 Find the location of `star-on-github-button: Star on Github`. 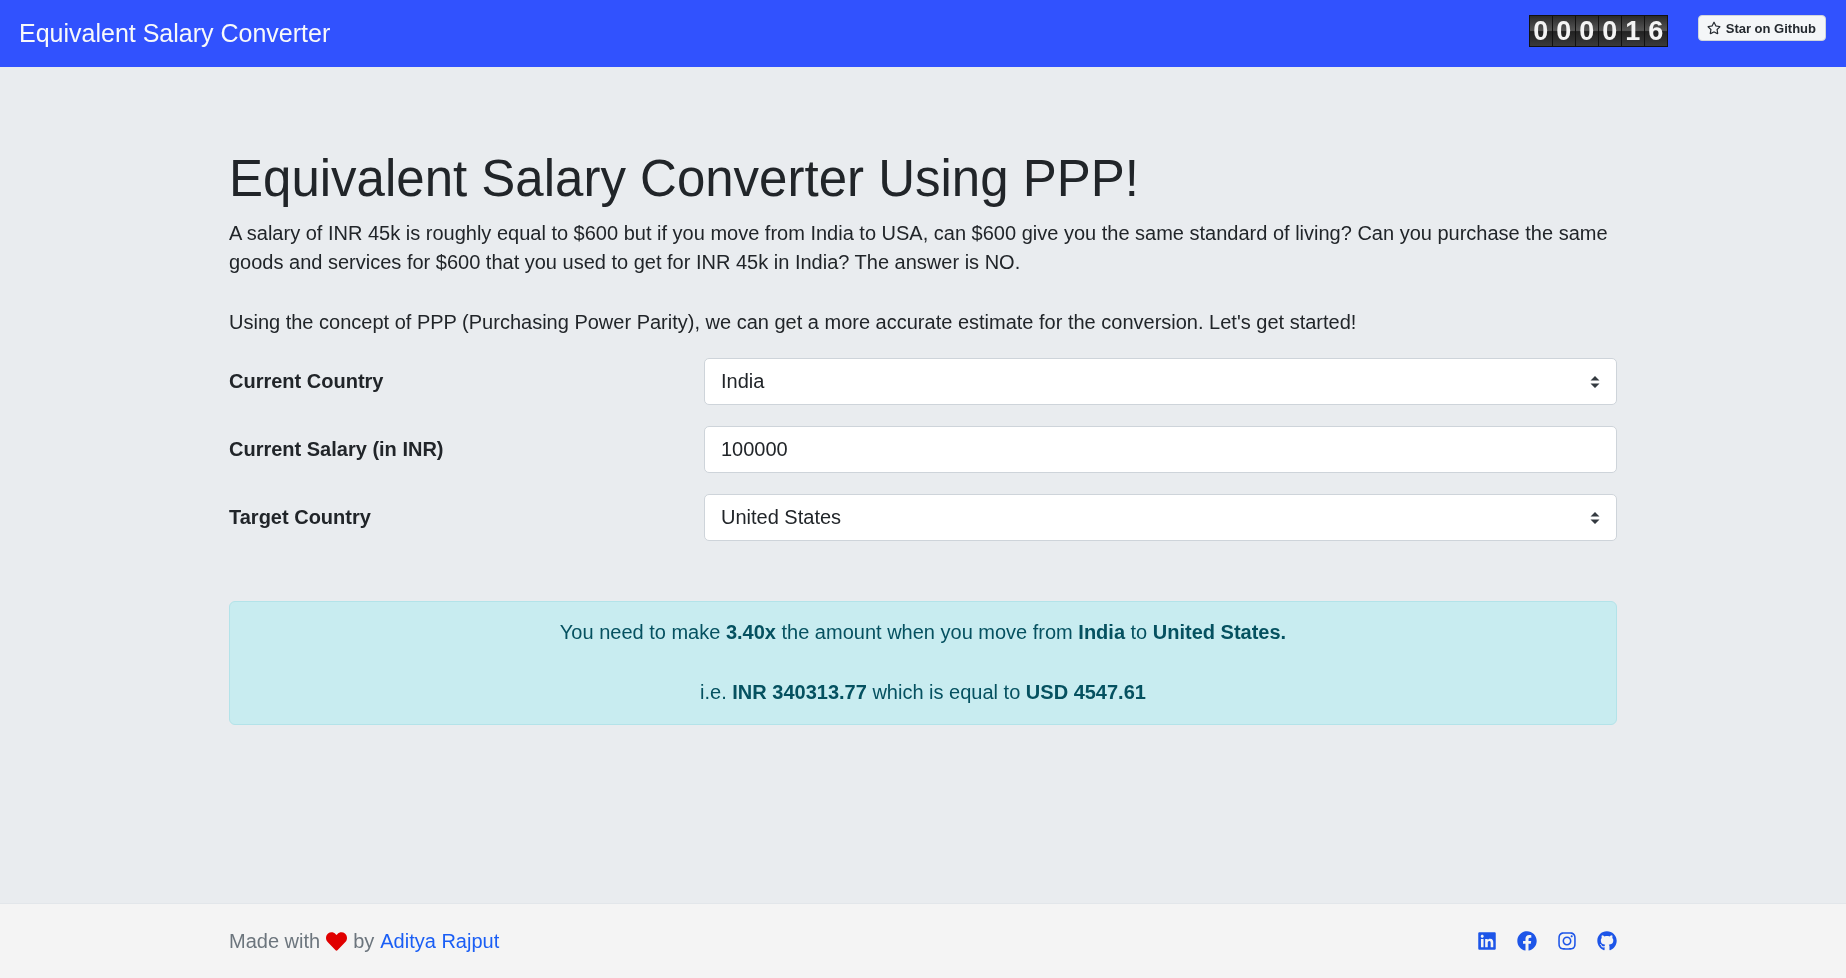

star-on-github-button: Star on Github is located at coordinates (1761, 28).